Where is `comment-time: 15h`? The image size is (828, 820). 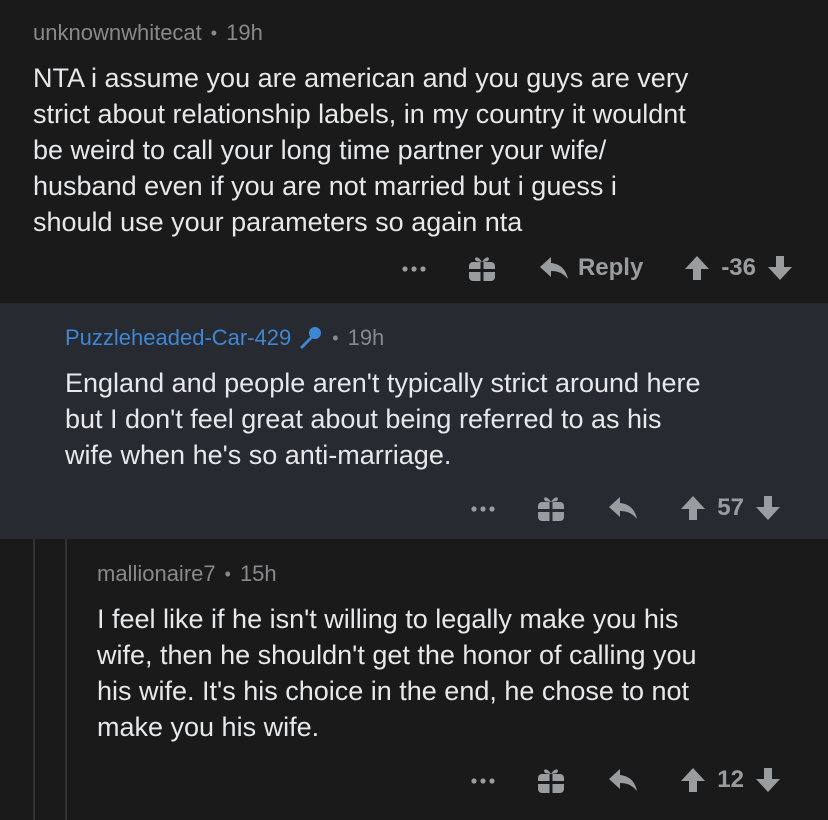
comment-time: 15h is located at coordinates (258, 573).